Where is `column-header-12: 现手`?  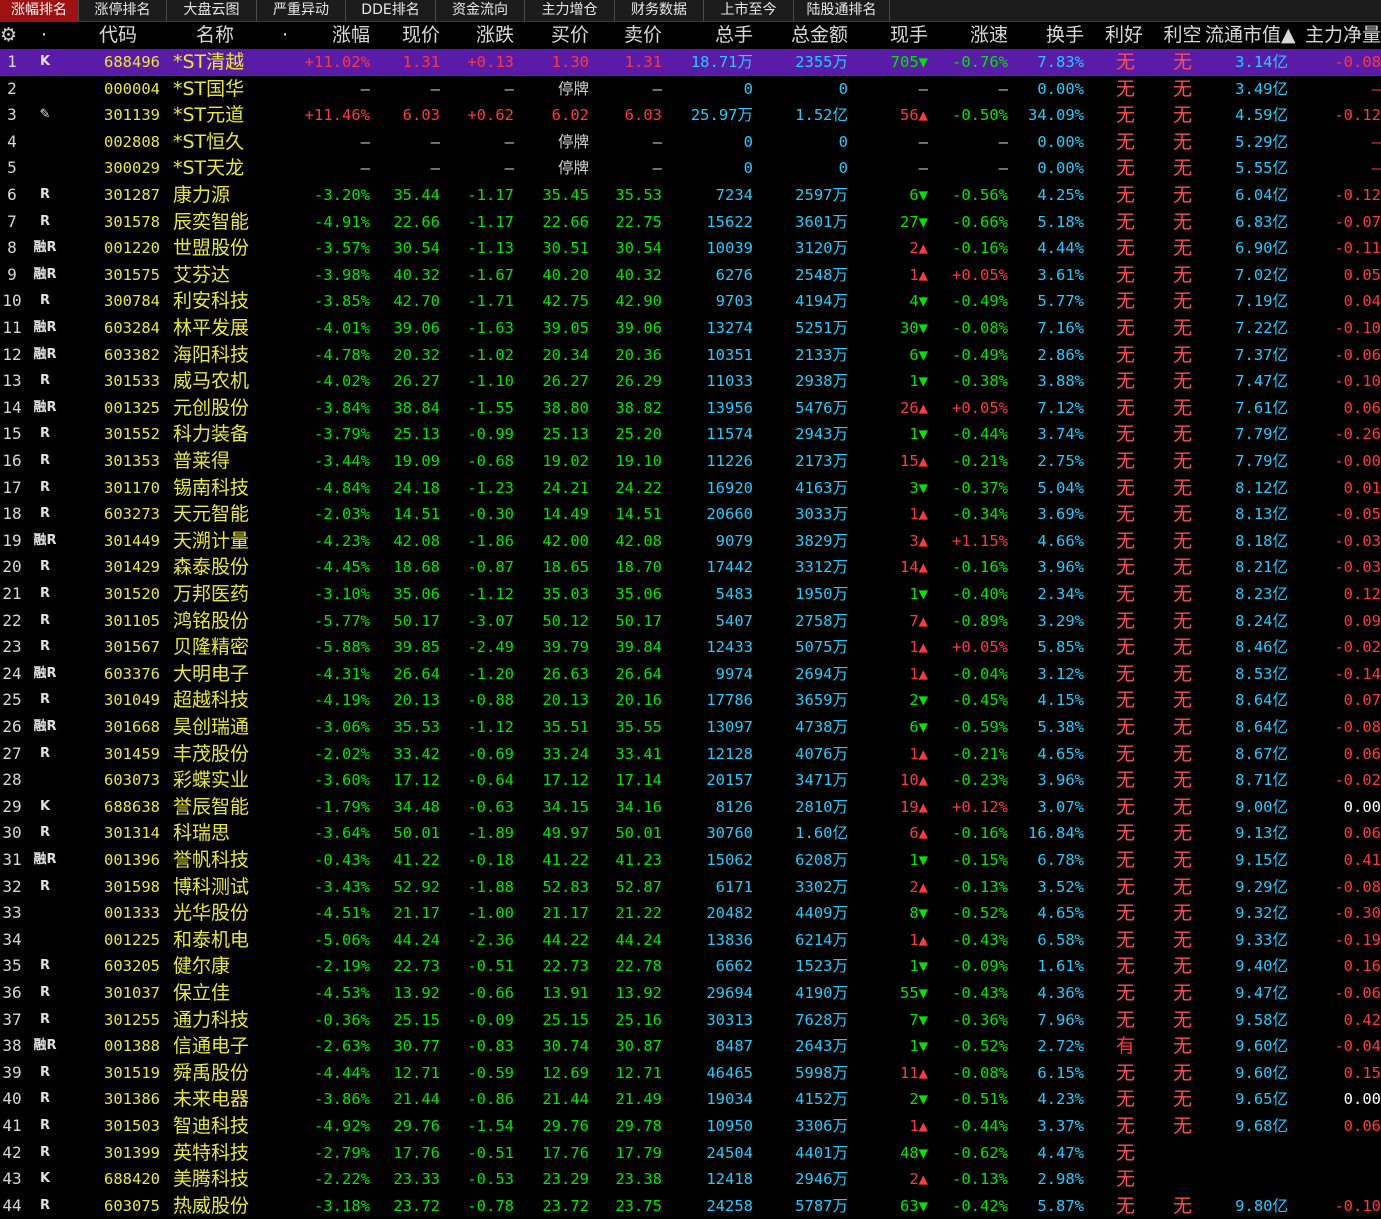
column-header-12: 现手 is located at coordinates (889, 35).